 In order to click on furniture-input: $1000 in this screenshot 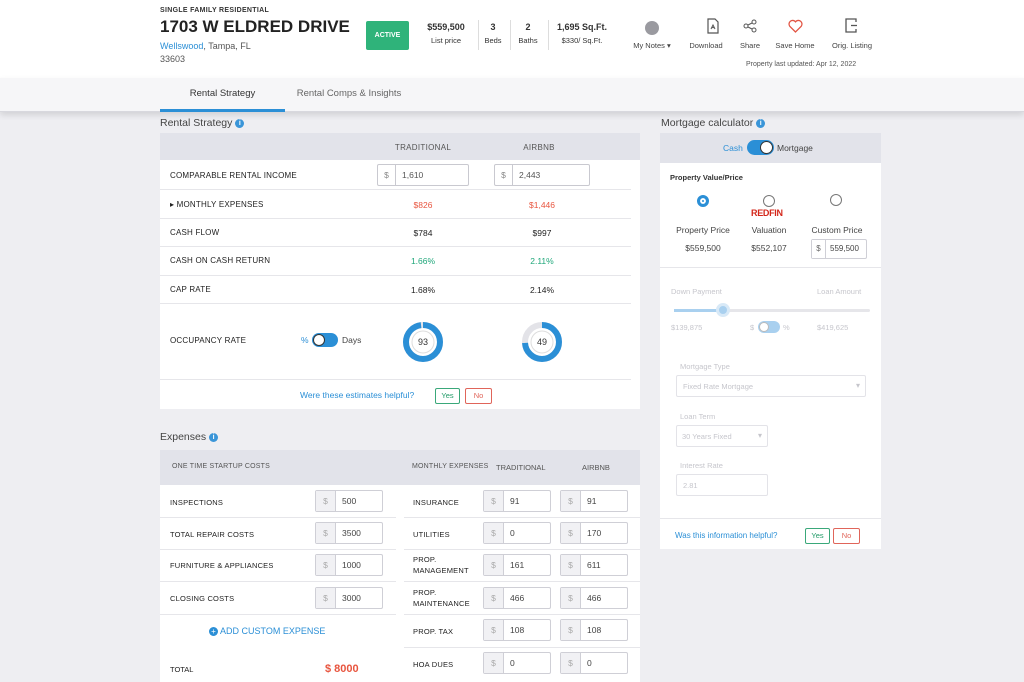, I will do `click(349, 565)`.